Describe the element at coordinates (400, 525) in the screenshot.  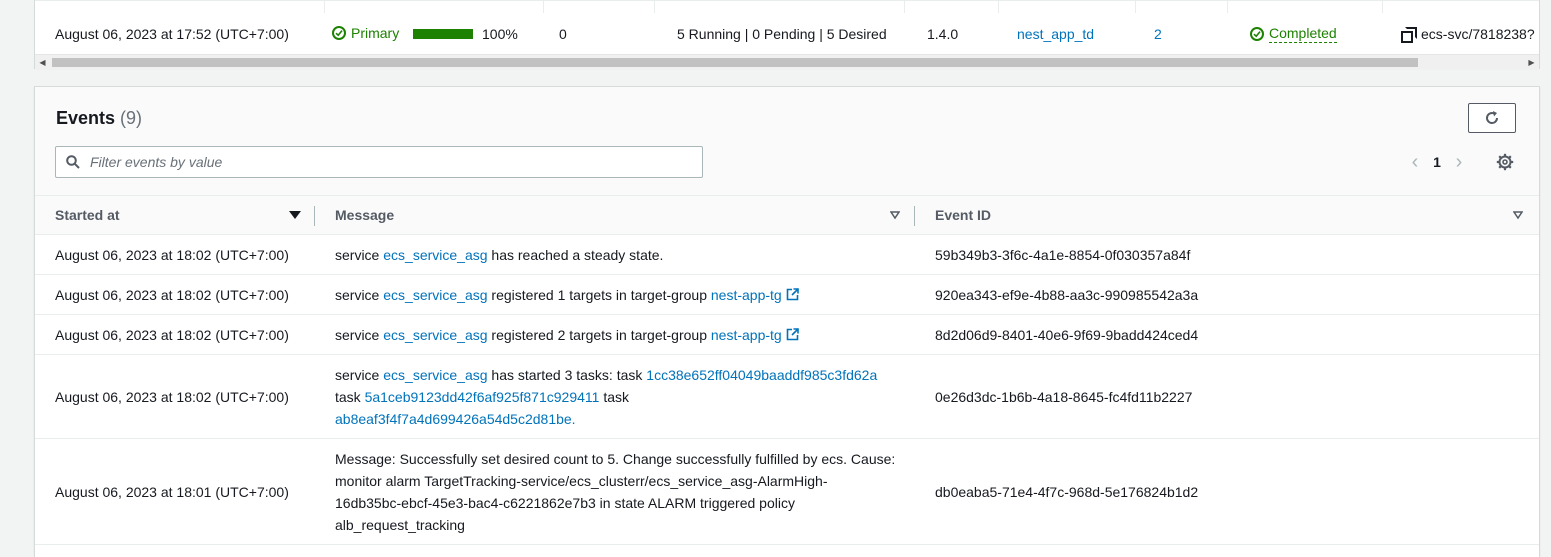
I see `message-text: alb_request_tracking` at that location.